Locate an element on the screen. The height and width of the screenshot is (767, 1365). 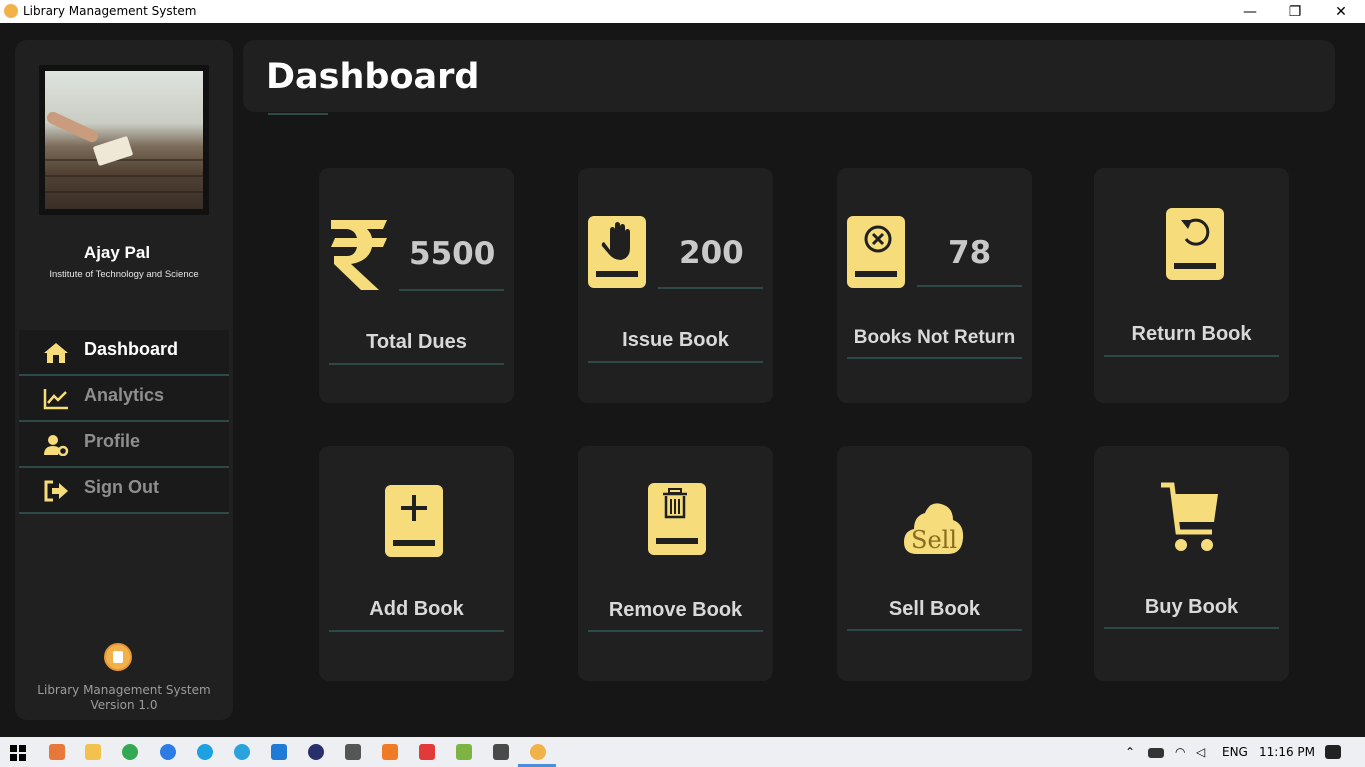
taskbar: ⌃ ◠ ◁ ENG 11:16 PM is located at coordinates (682, 752).